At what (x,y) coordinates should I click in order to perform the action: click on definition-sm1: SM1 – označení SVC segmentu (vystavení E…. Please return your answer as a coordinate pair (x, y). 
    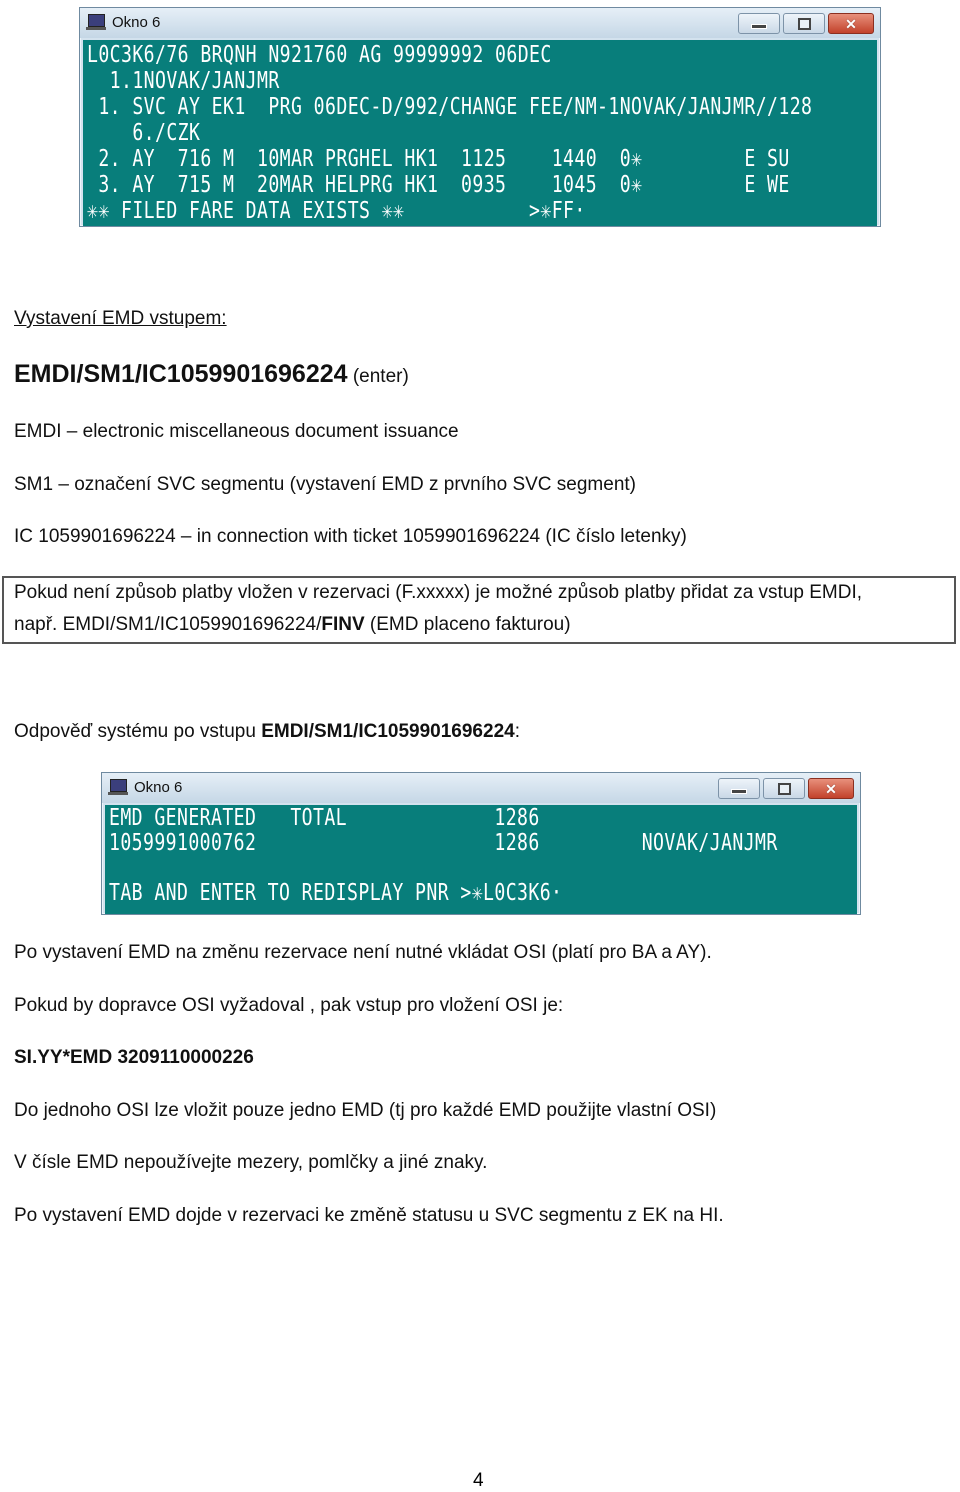
    Looking at the image, I should click on (325, 484).